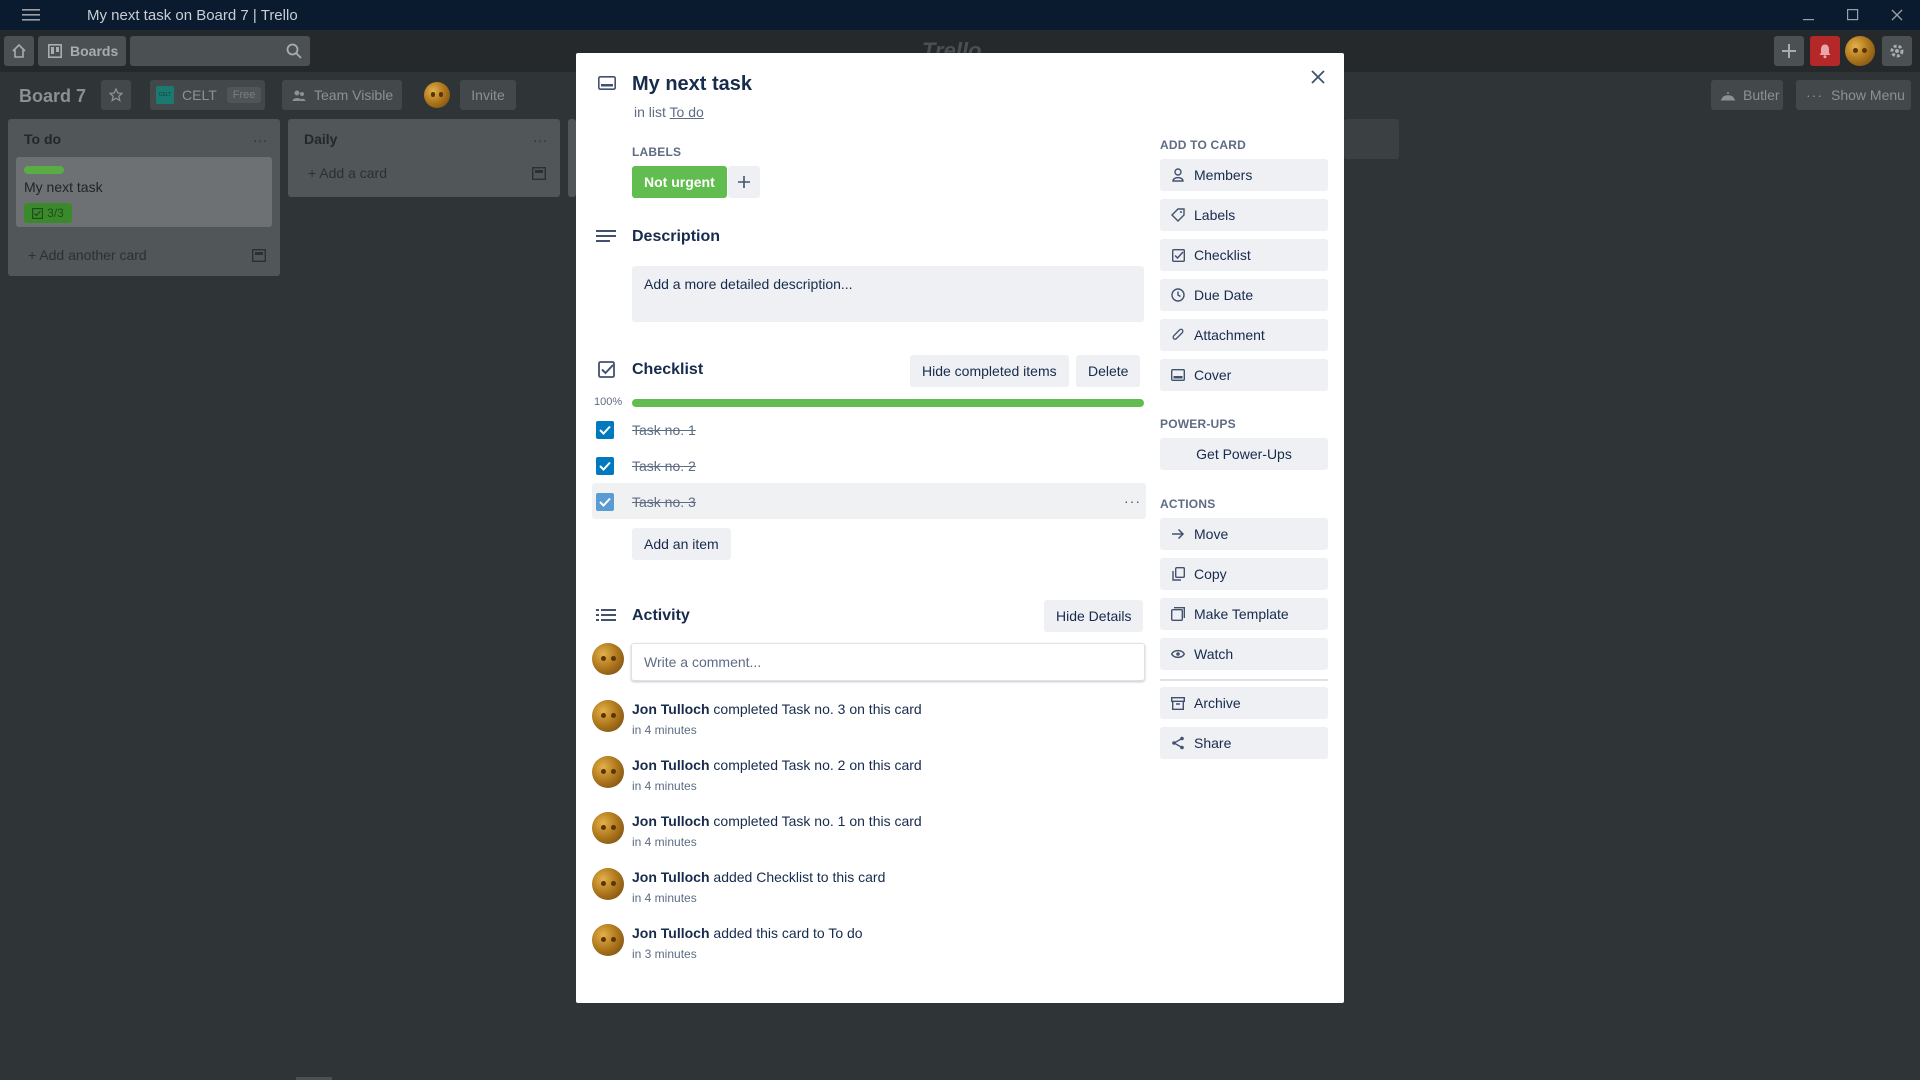  What do you see at coordinates (608, 659) in the screenshot?
I see `current-user-avatar` at bounding box center [608, 659].